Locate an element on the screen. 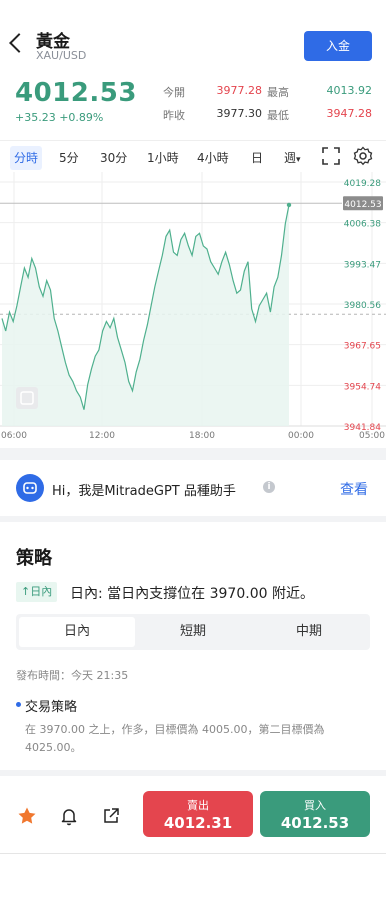  bullet-dot is located at coordinates (18, 704).